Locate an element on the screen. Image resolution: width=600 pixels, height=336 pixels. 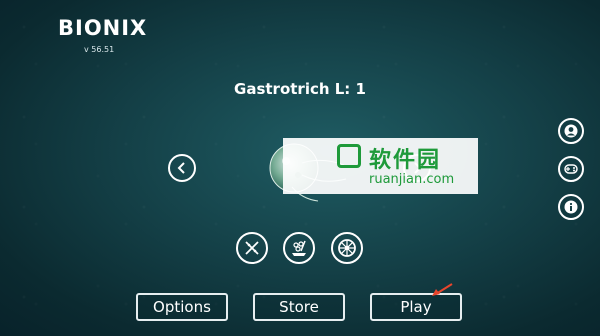
watermark-chinese-text: 软件园 is located at coordinates (405, 160).